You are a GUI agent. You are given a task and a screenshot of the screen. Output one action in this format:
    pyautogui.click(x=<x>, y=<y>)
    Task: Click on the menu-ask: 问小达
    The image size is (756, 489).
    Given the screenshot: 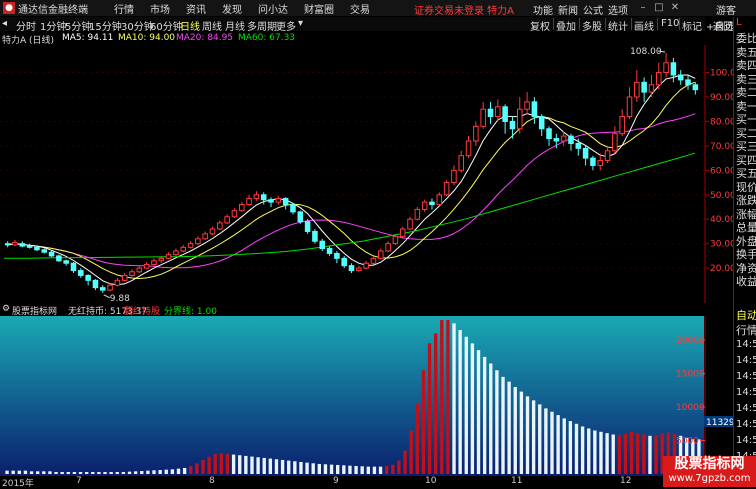 What is the action you would take?
    pyautogui.click(x=273, y=8)
    